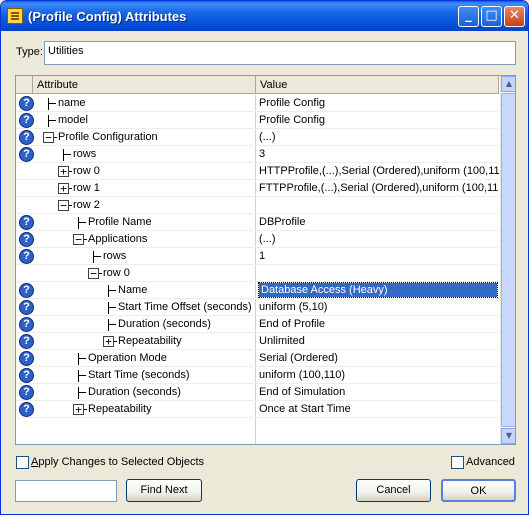 The image size is (529, 515). I want to click on value-cell: Once at Start Time, so click(378, 409).